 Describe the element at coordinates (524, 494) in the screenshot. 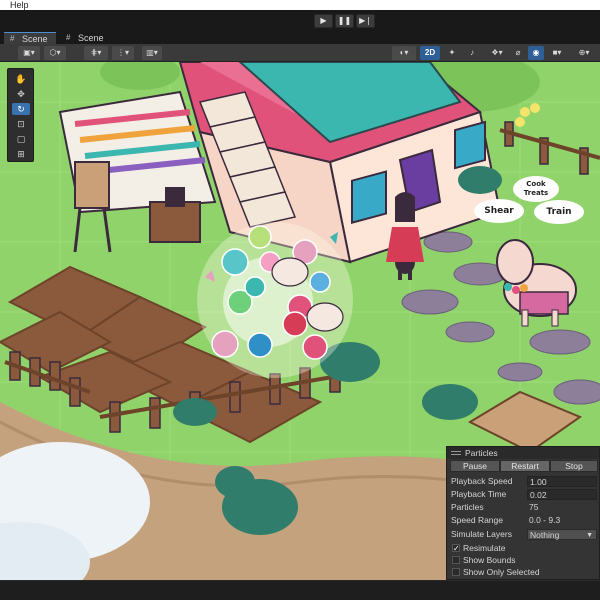

I see `playback-time-row: Playback Time 0.02` at that location.